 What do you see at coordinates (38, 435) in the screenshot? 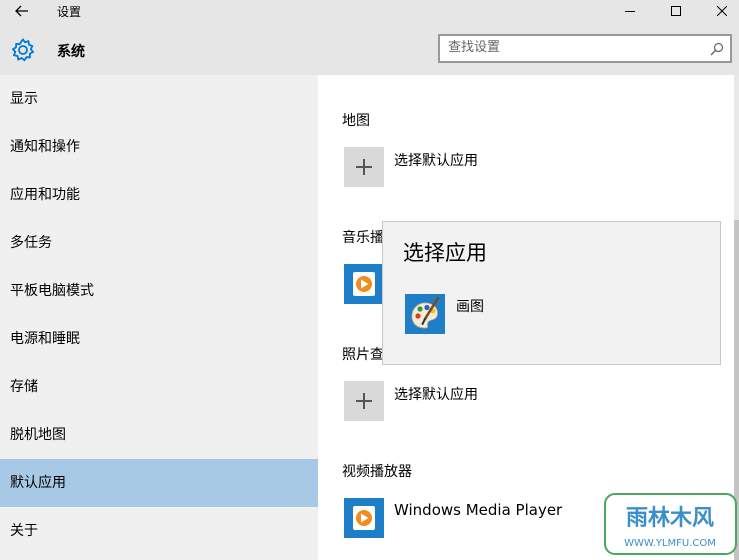
I see `sidebar-item-label: 脱机地图` at bounding box center [38, 435].